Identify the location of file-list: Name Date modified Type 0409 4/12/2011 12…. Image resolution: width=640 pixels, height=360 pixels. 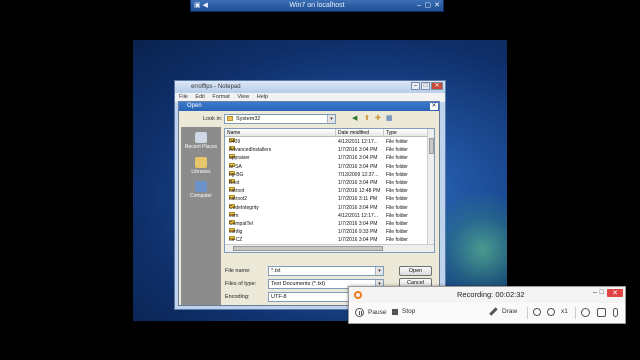
(329, 190).